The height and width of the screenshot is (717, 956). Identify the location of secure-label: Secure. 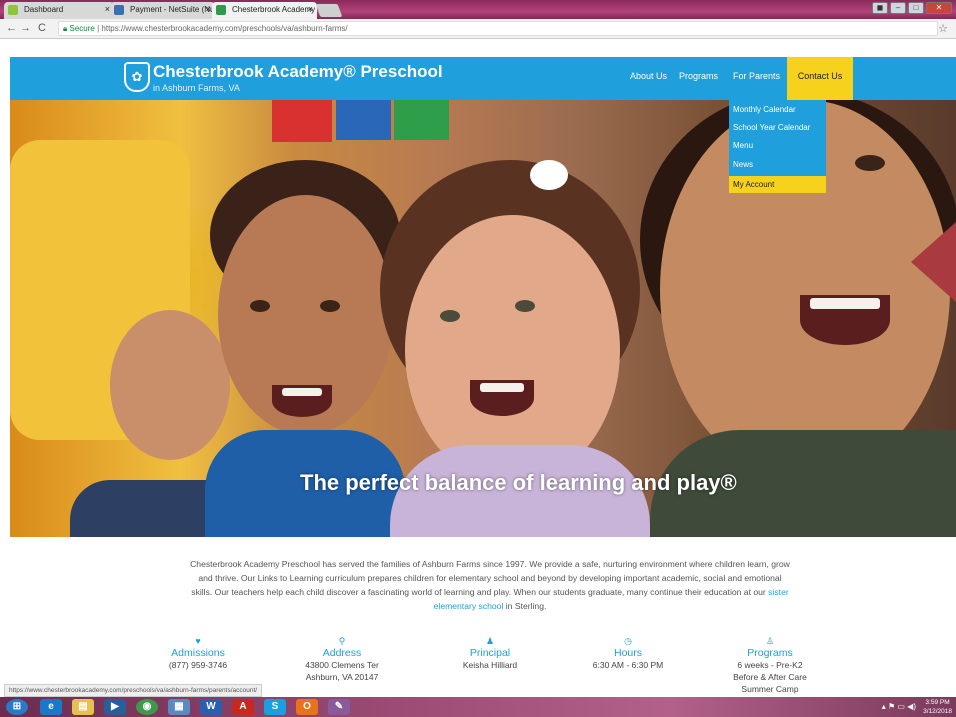
(82, 28).